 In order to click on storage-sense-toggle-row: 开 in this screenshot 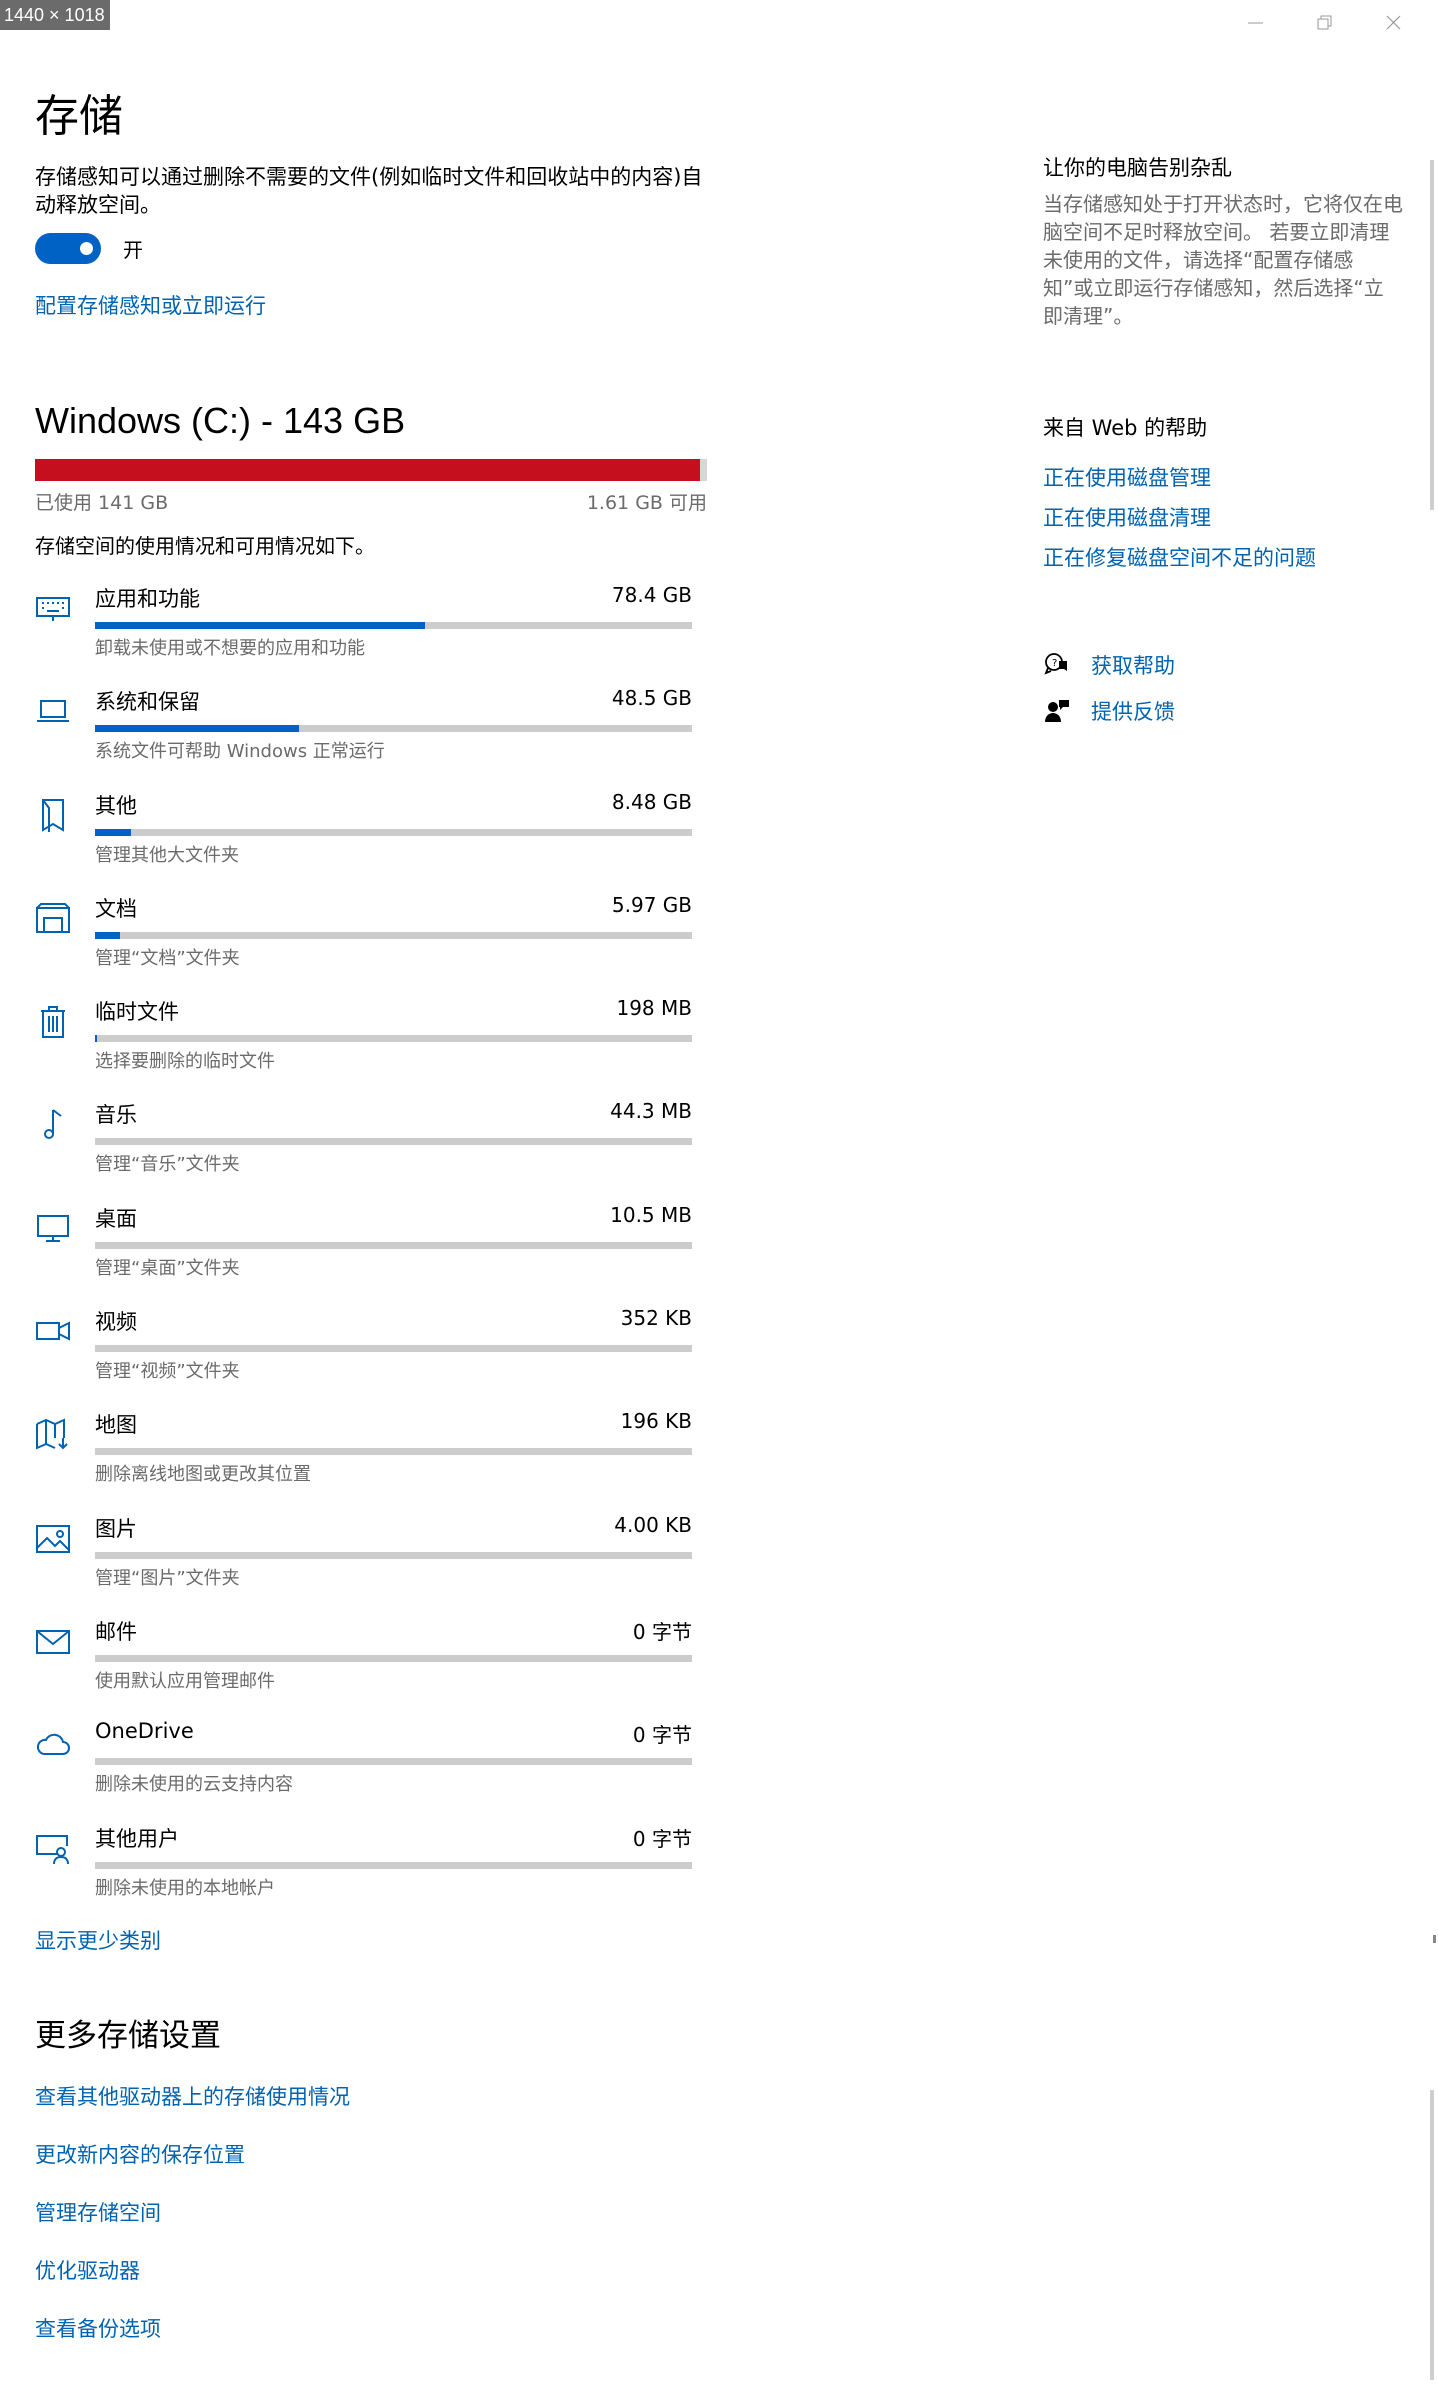, I will do `click(89, 248)`.